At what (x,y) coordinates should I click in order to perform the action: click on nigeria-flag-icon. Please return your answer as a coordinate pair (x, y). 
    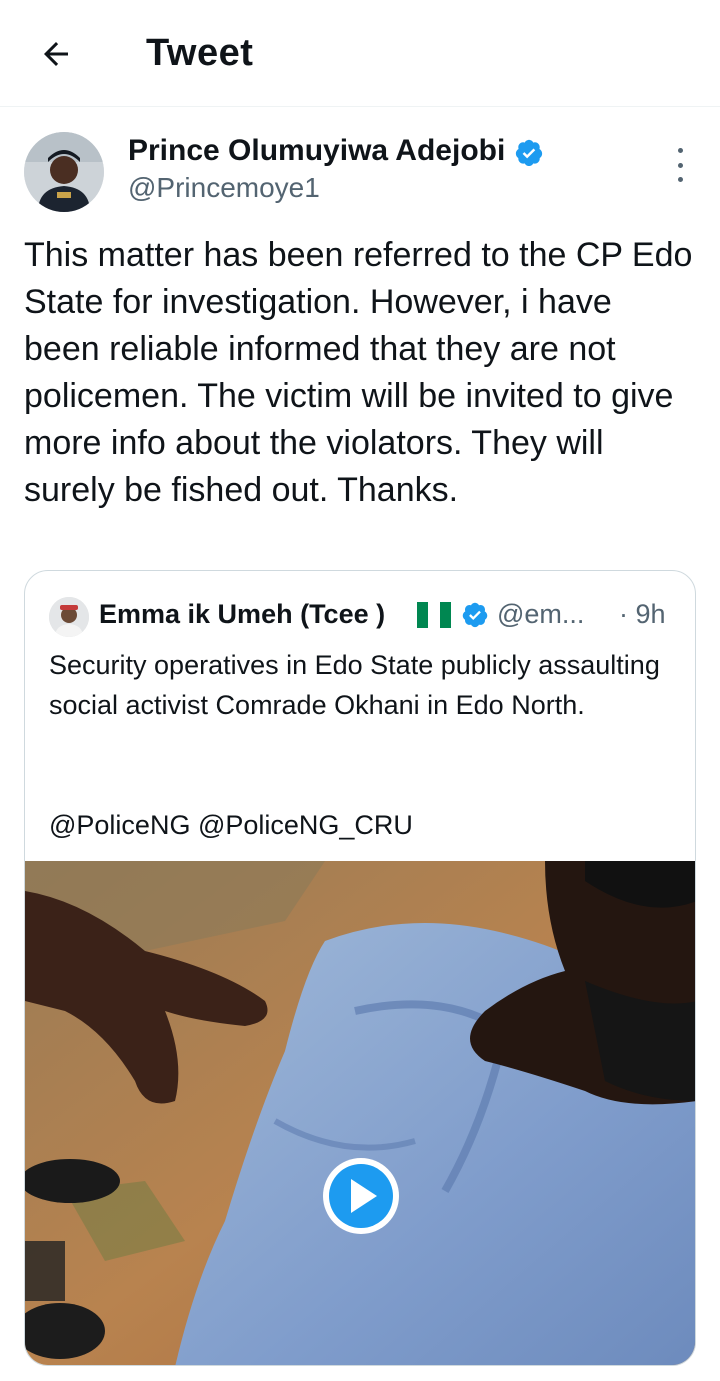
    Looking at the image, I should click on (434, 615).